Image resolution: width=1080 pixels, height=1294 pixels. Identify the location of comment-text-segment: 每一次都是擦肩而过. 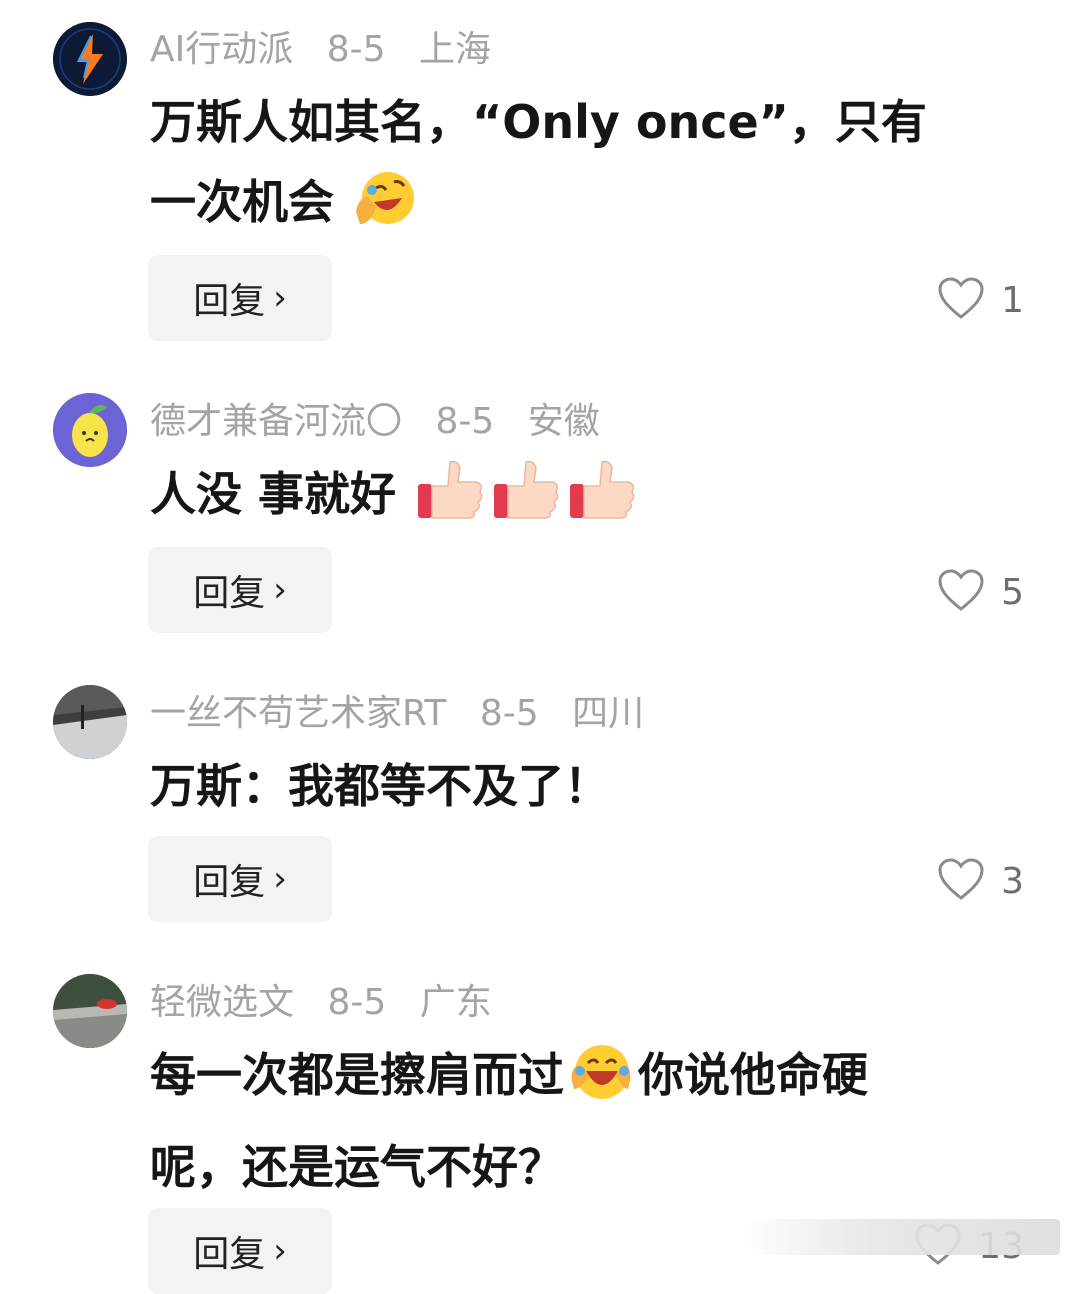
(357, 1075).